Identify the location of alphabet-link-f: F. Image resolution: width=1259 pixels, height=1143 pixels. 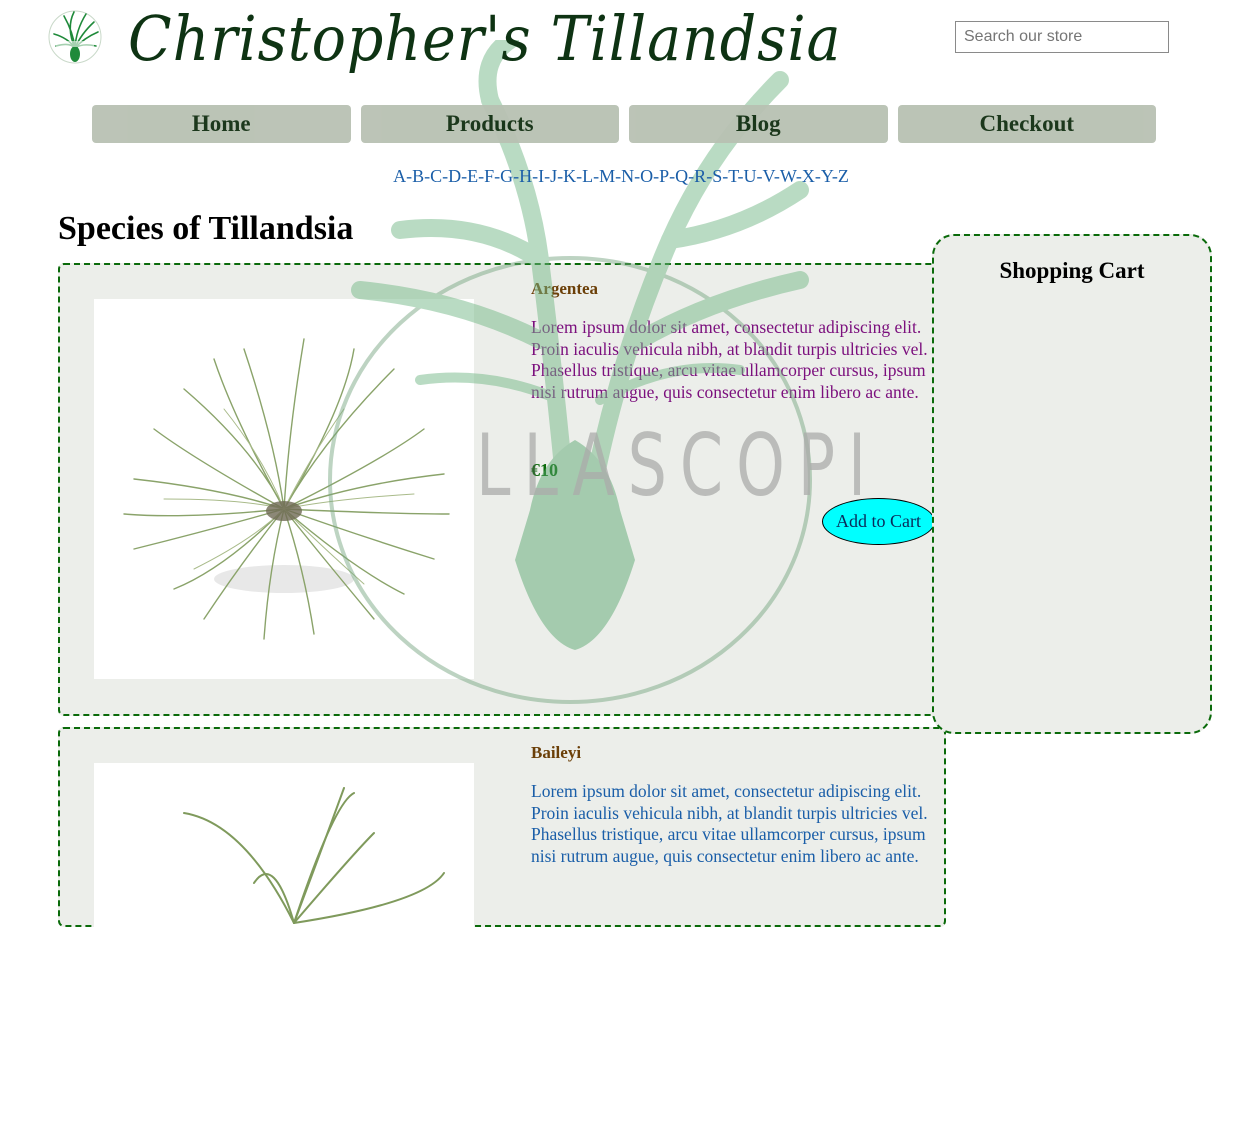
(489, 176).